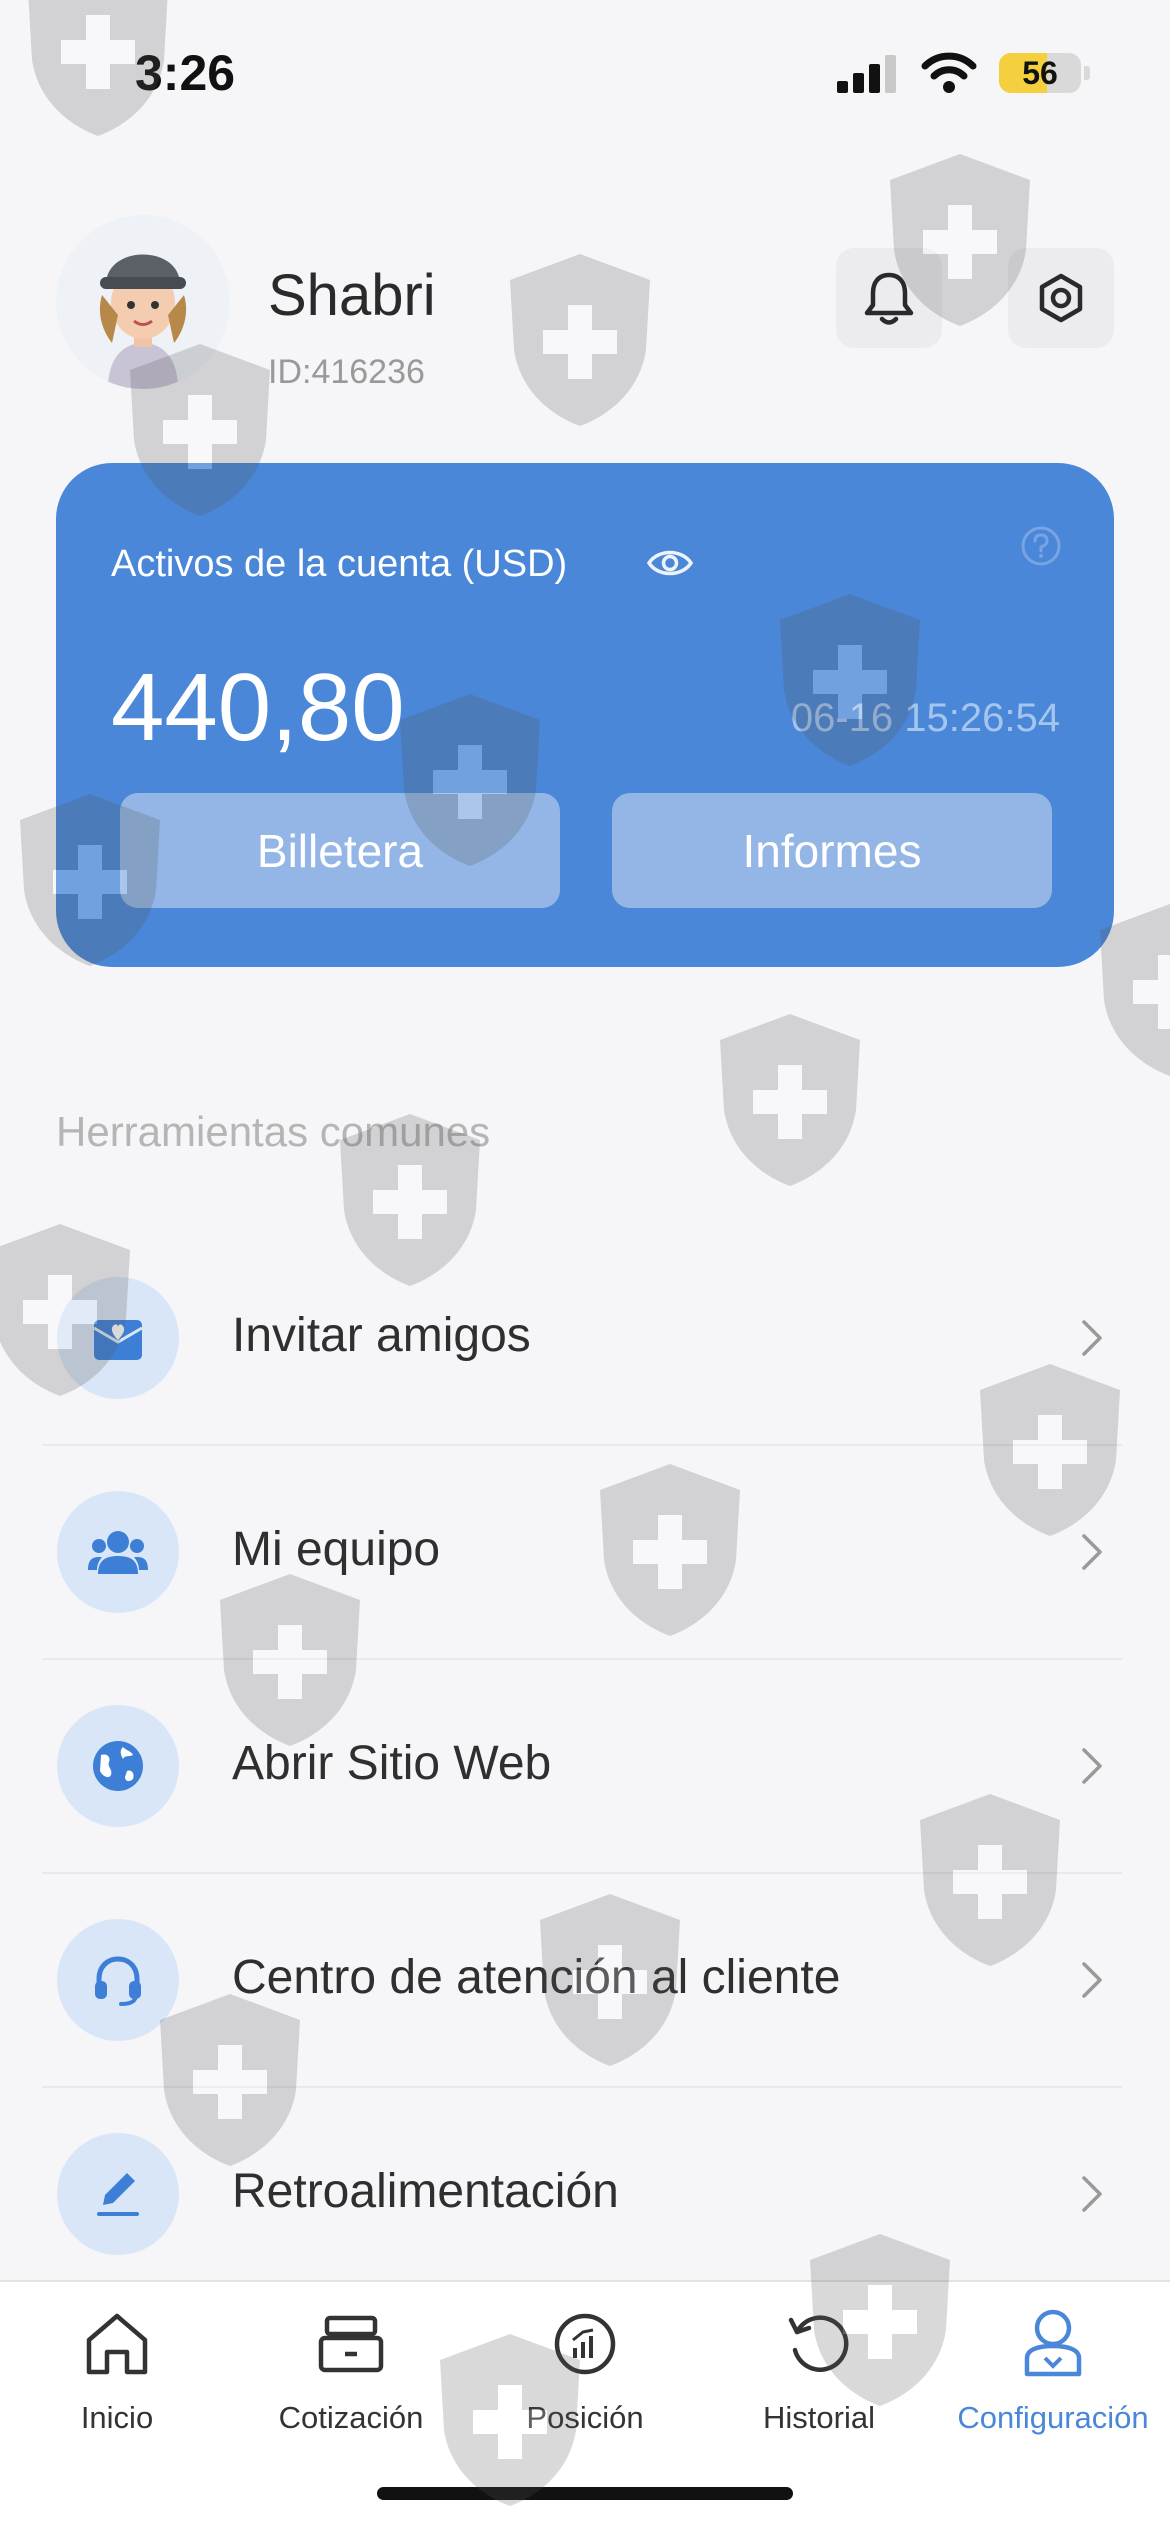 The height and width of the screenshot is (2532, 1170). Describe the element at coordinates (336, 1549) in the screenshot. I see `menu-label: Mi equipo` at that location.